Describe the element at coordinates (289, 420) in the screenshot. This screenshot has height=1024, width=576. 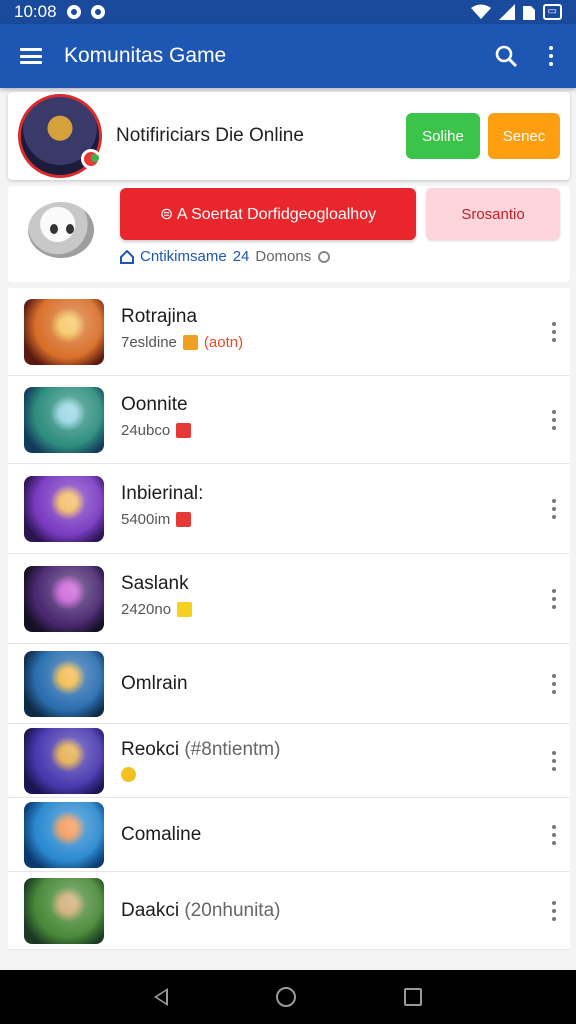
I see `game-row: Oonnite 24ubco` at that location.